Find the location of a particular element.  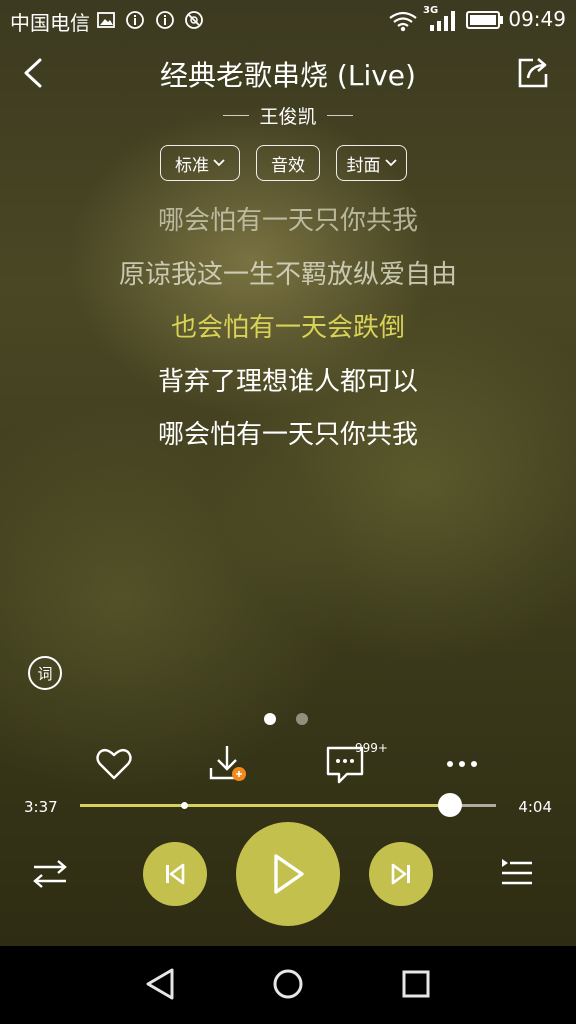

next-button is located at coordinates (401, 874).